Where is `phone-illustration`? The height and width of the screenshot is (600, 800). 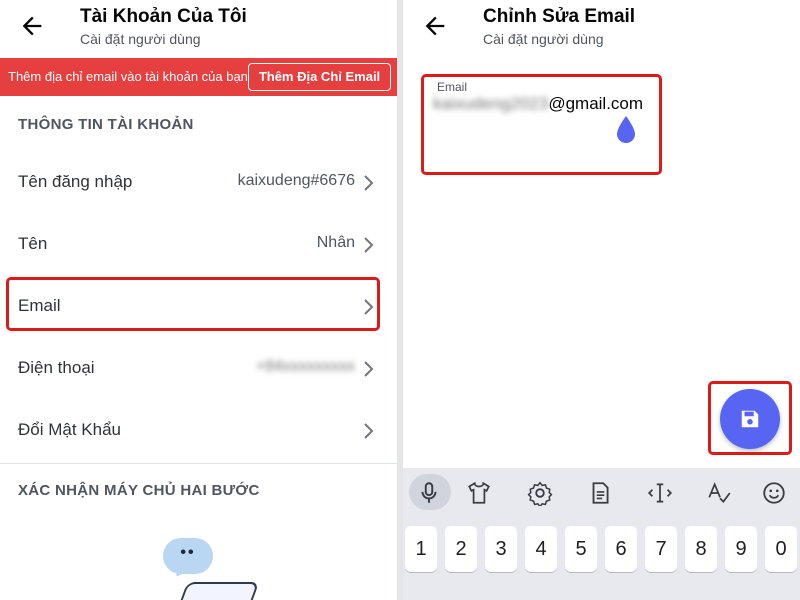
phone-illustration is located at coordinates (216, 591).